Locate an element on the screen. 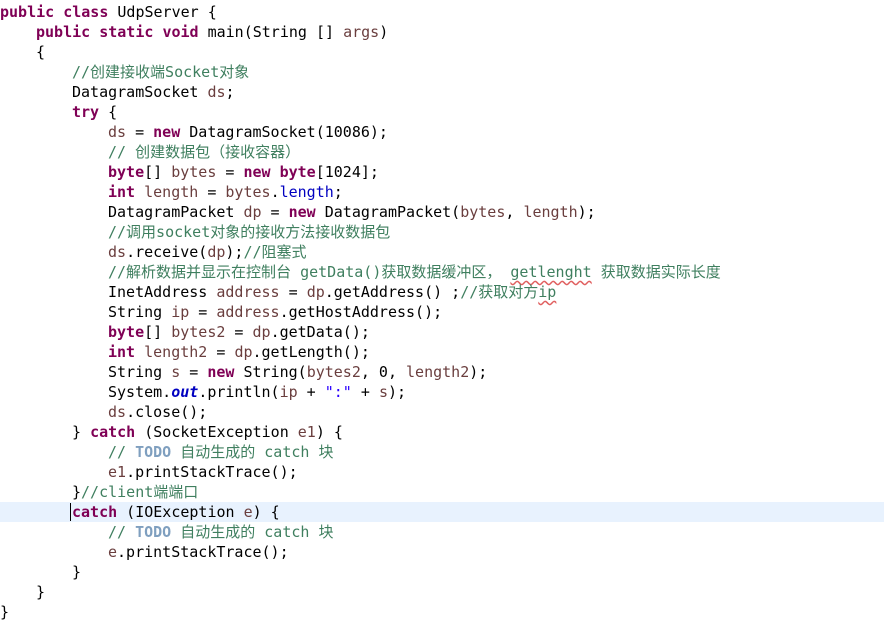 Image resolution: width=884 pixels, height=622 pixels. code-token: .close(); is located at coordinates (167, 412).